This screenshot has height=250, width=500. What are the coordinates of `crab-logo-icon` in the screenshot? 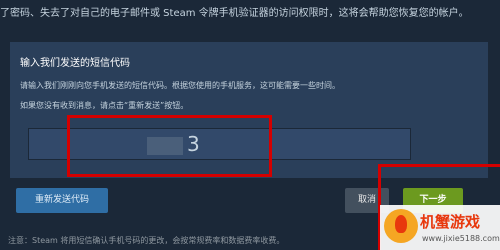 It's located at (401, 226).